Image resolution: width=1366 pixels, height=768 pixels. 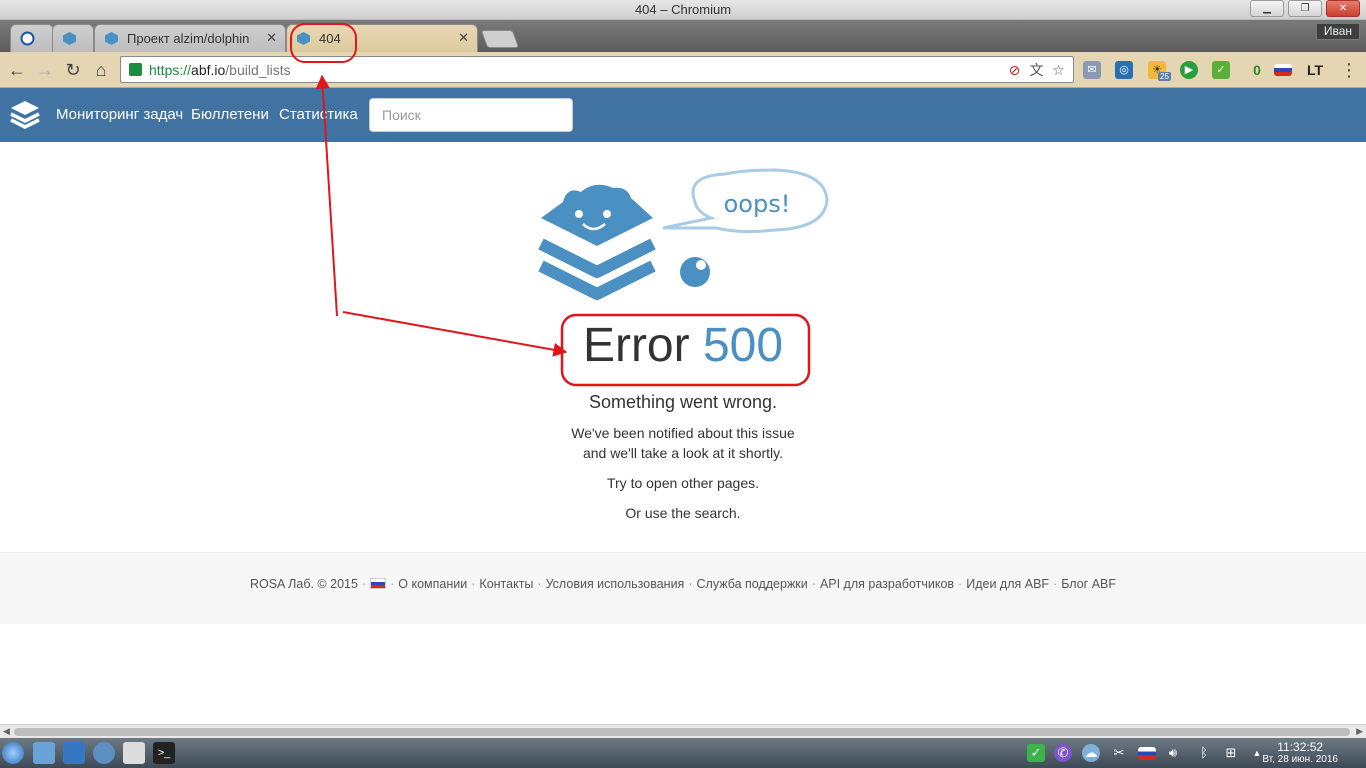 What do you see at coordinates (1063, 753) in the screenshot?
I see `viber-icon: ✆` at bounding box center [1063, 753].